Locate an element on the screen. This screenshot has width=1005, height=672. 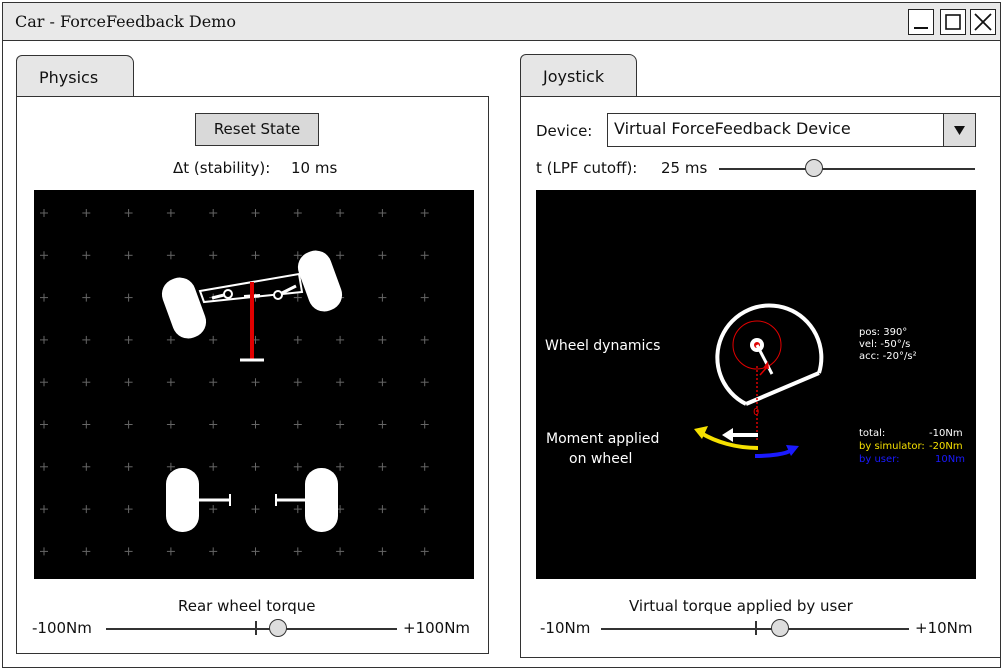
stability-value: 10 ms is located at coordinates (314, 168).